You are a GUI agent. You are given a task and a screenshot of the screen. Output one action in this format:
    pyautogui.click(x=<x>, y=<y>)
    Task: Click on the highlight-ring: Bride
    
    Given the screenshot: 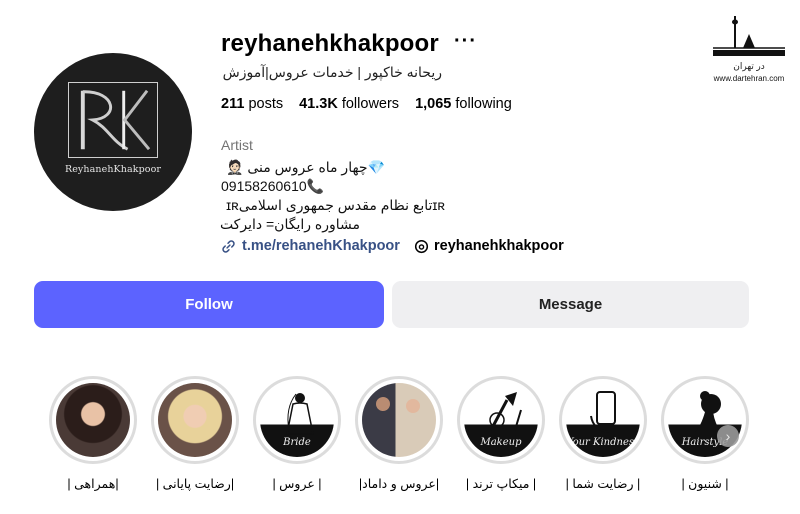 What is the action you would take?
    pyautogui.click(x=297, y=420)
    